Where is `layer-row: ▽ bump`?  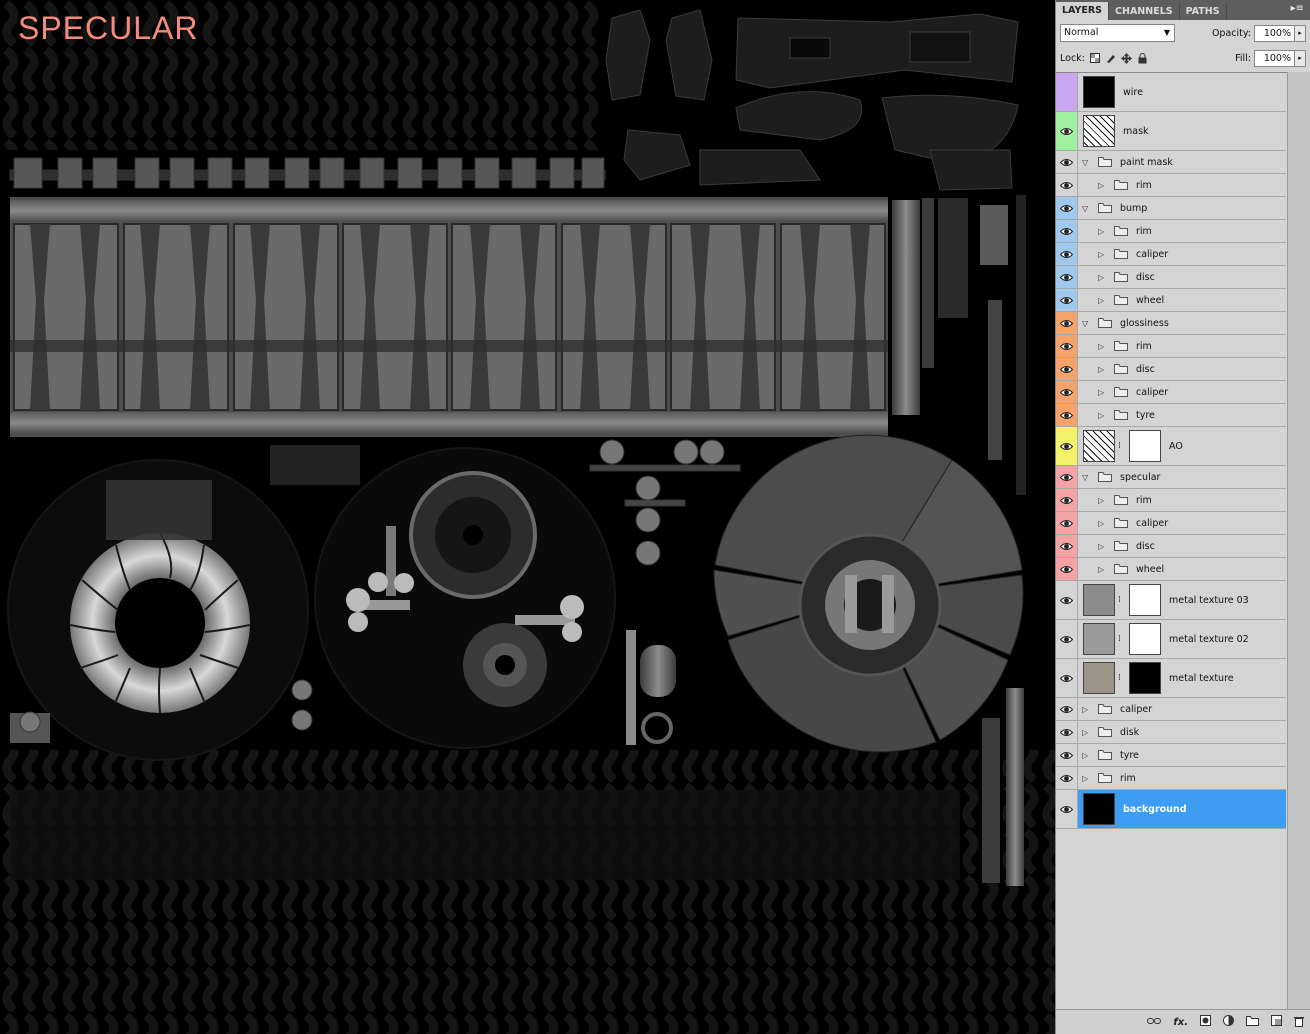
layer-row: ▽ bump is located at coordinates (1171, 208).